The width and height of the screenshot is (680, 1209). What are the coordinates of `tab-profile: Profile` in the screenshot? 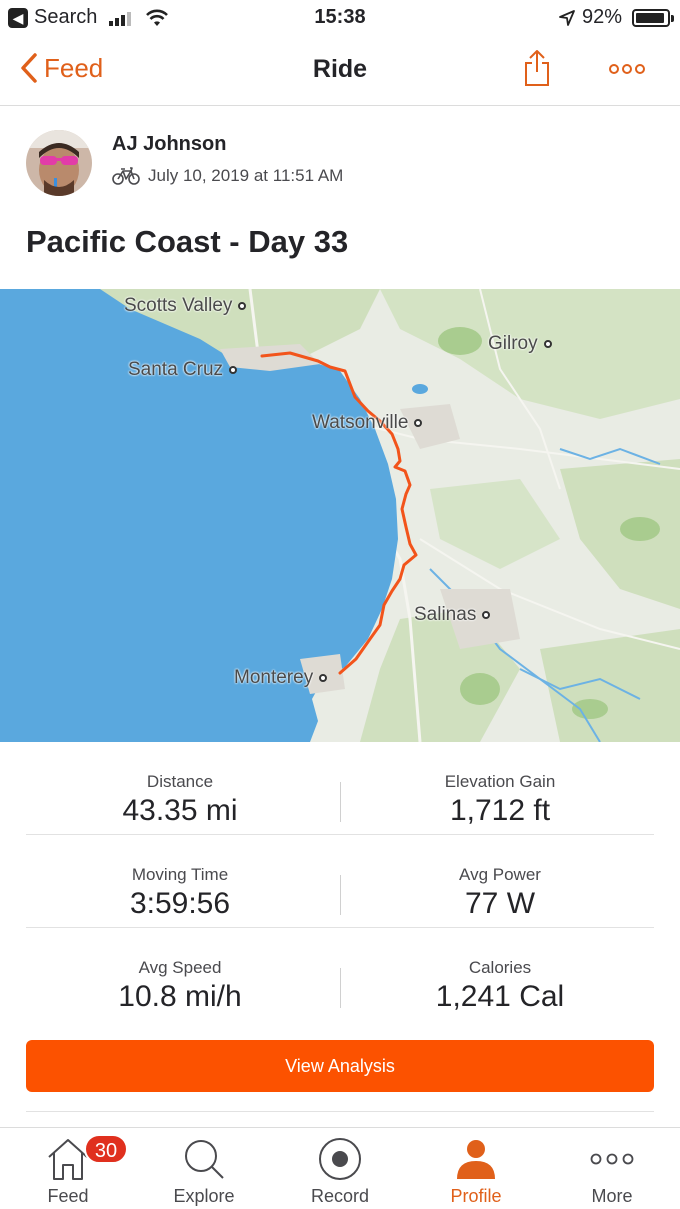 It's located at (476, 1168).